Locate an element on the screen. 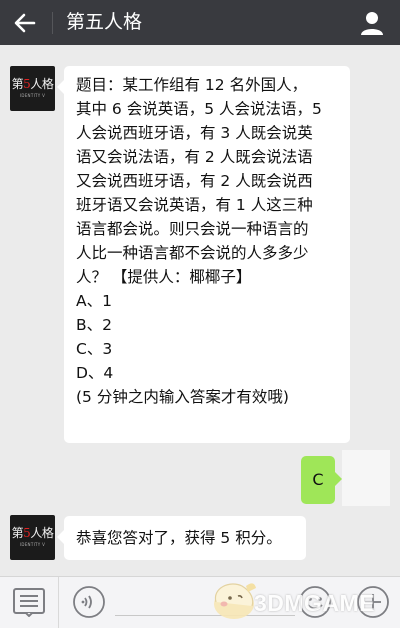 The image size is (400, 628). answer-option-b: B、2 is located at coordinates (94, 325).